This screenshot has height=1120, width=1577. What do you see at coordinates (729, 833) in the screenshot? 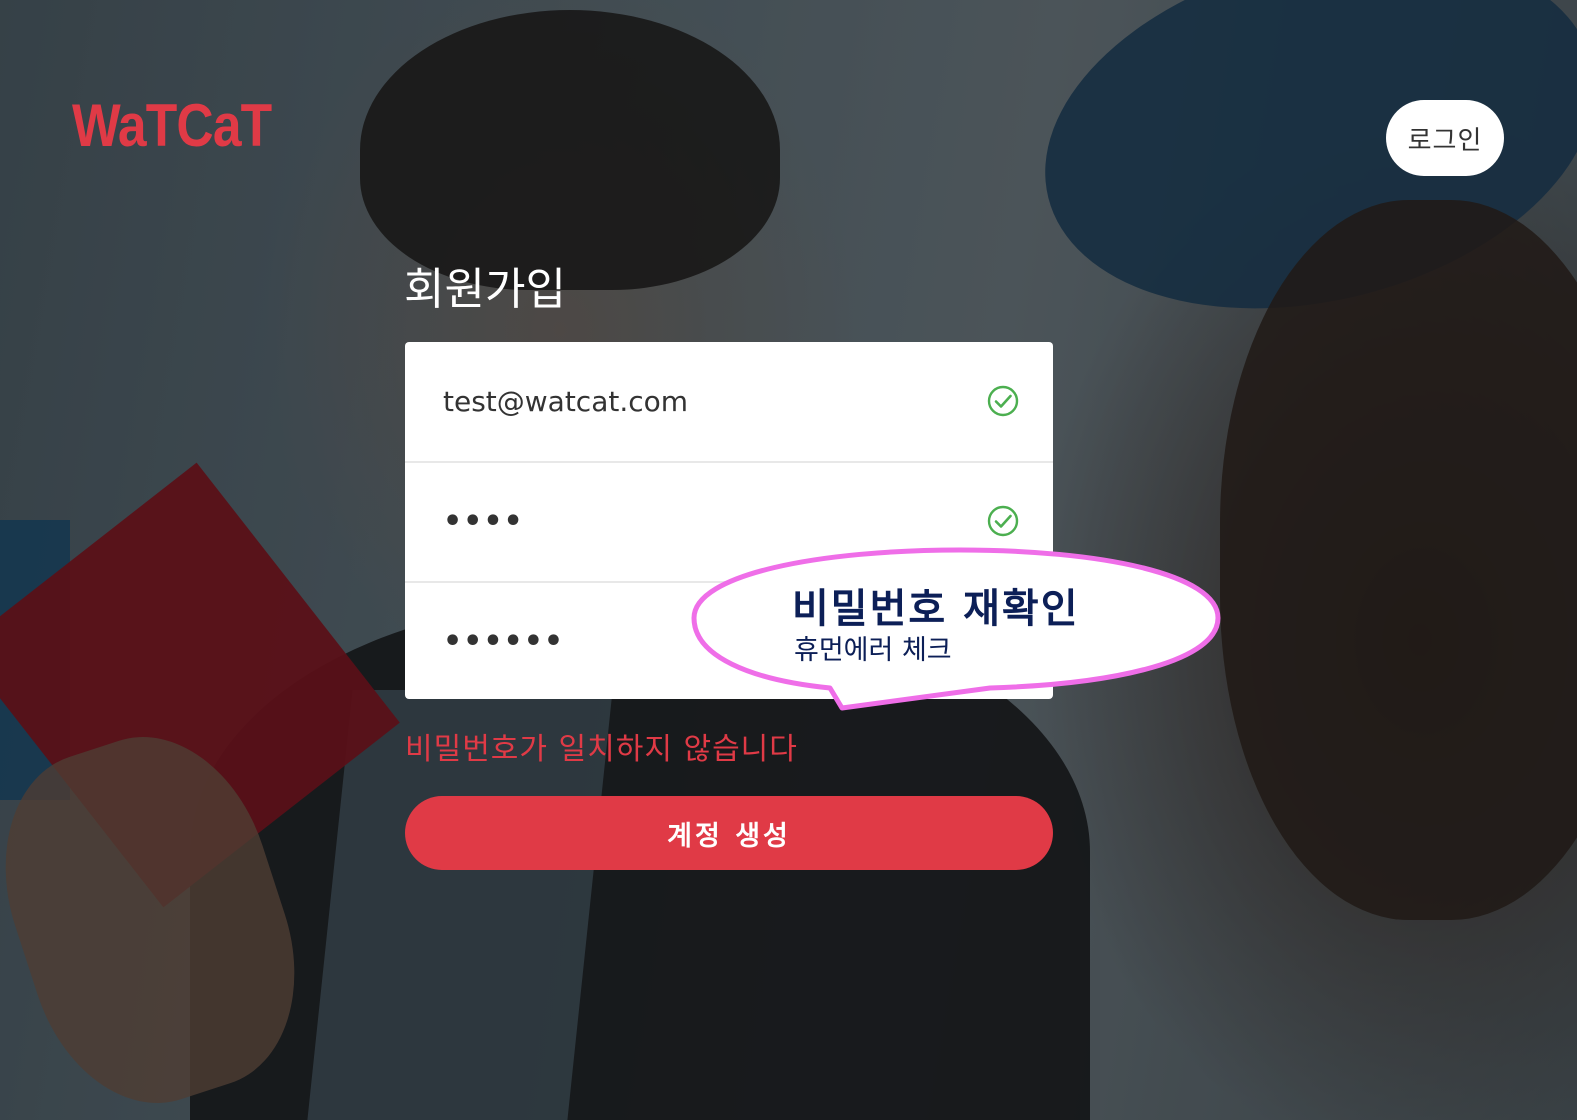
I see `create-account-button: 계정 생성` at bounding box center [729, 833].